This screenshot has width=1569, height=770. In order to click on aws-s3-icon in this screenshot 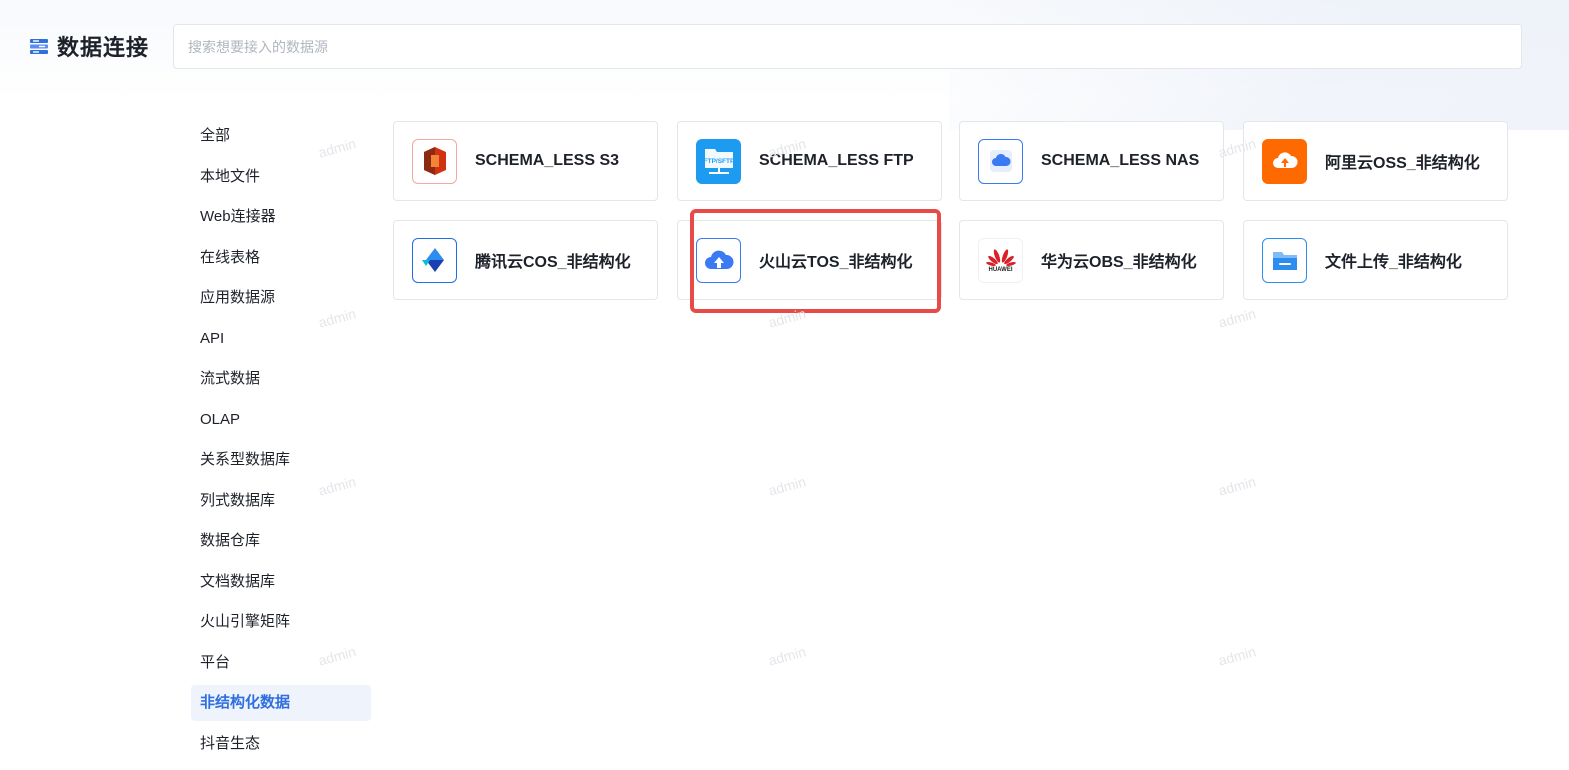, I will do `click(434, 161)`.